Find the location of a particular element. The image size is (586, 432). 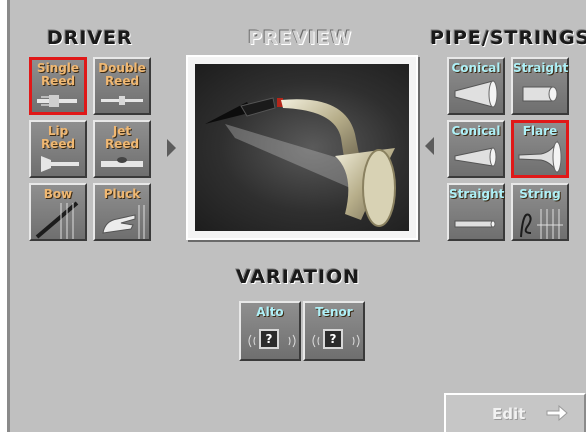

pipe-flare-label: Flare is located at coordinates (540, 131).